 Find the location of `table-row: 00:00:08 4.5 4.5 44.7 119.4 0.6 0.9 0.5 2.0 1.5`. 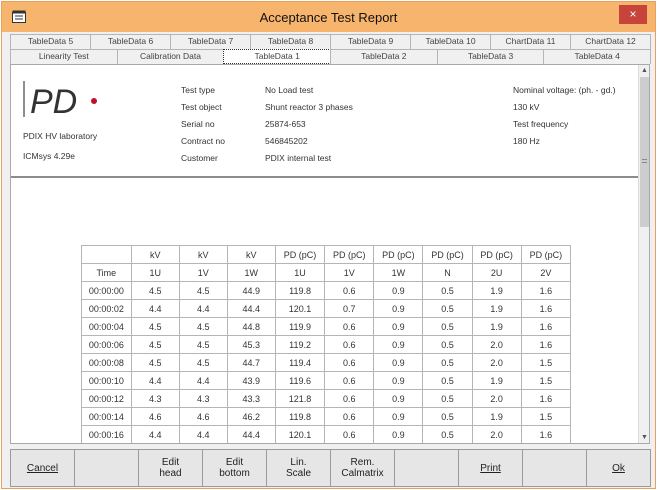

table-row: 00:00:08 4.5 4.5 44.7 119.4 0.6 0.9 0.5 2.0 1.5 is located at coordinates (326, 362).